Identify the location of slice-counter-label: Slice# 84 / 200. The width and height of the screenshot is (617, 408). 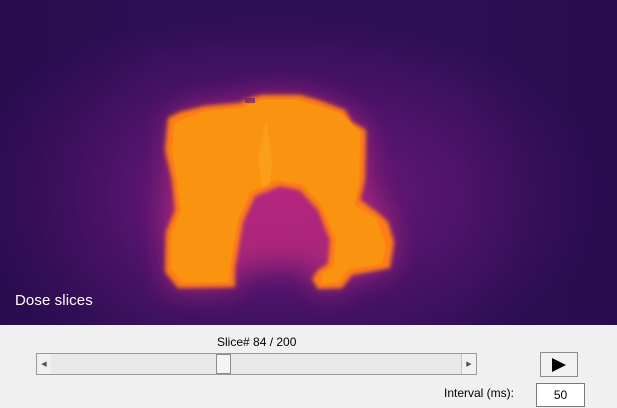
(257, 342).